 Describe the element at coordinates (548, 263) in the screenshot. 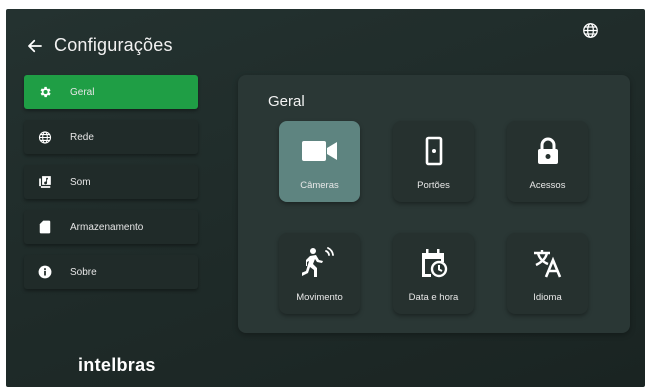

I see `translate-icon` at that location.